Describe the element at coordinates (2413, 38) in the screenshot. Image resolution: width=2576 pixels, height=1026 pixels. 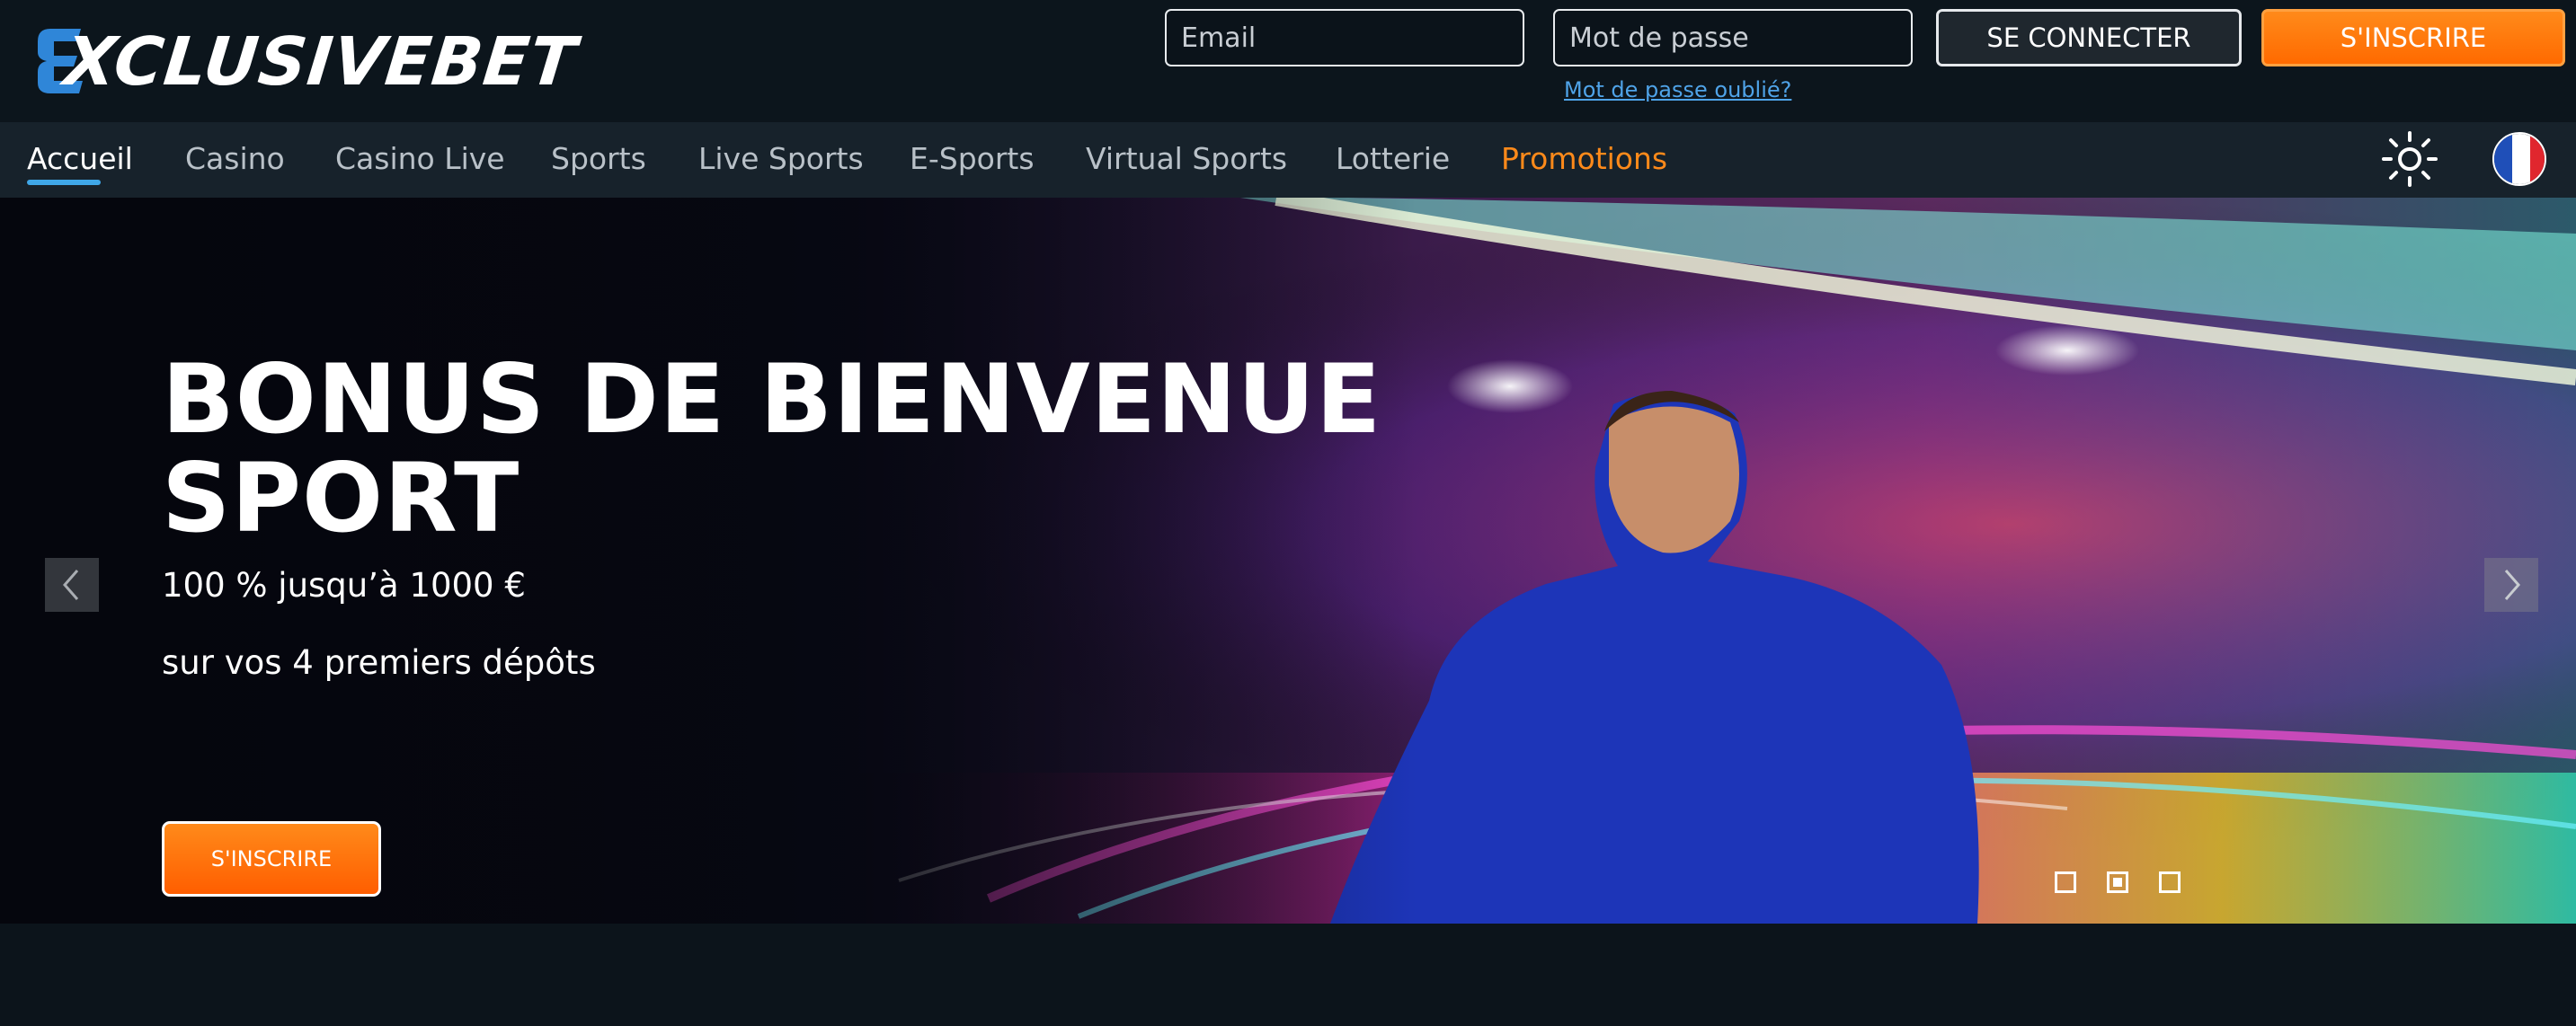
I see `signup-button: S'INSCRIRE` at that location.